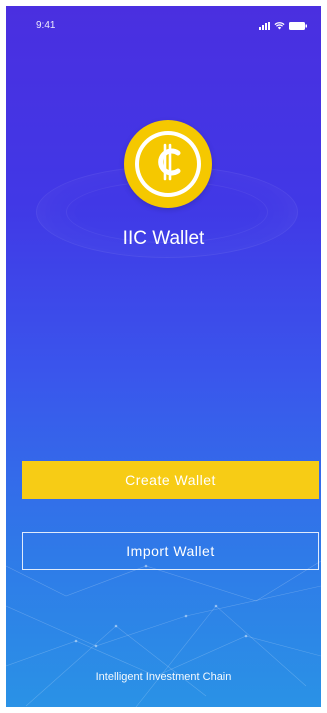  I want to click on status-bar: 9:41, so click(163, 24).